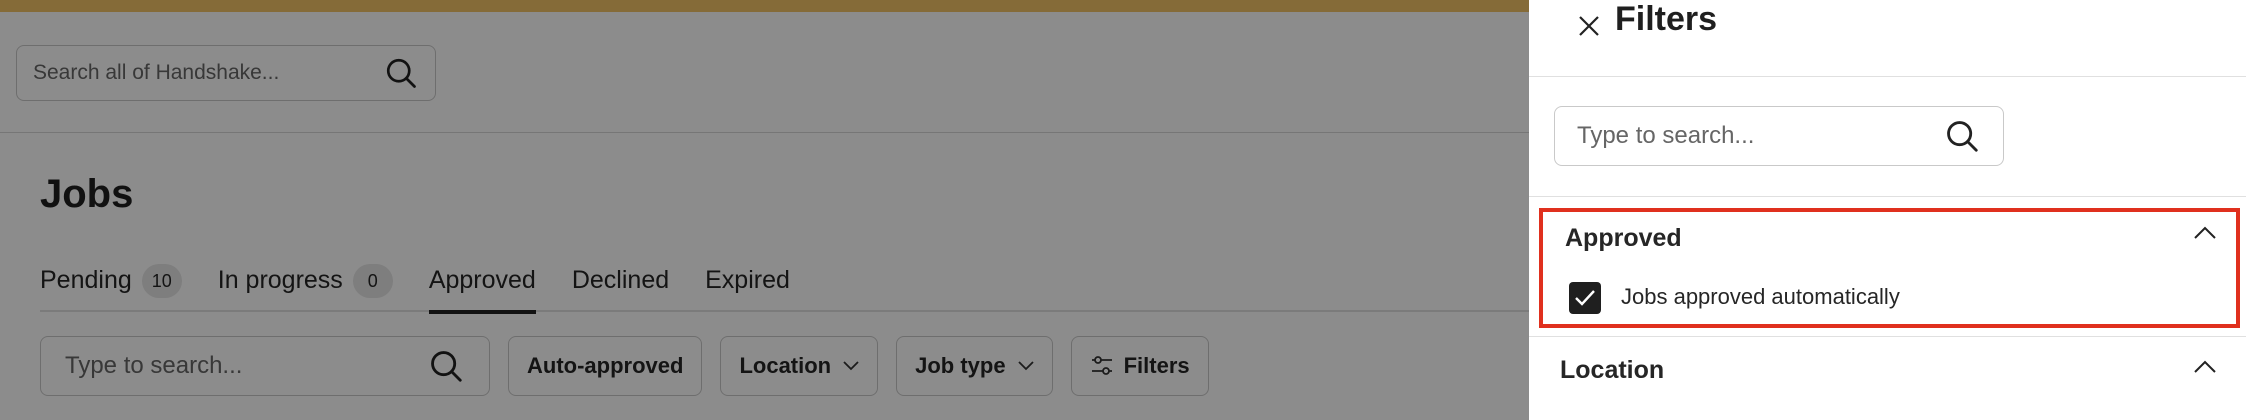 The width and height of the screenshot is (2246, 420). What do you see at coordinates (1612, 370) in the screenshot?
I see `location-section-title: Location` at bounding box center [1612, 370].